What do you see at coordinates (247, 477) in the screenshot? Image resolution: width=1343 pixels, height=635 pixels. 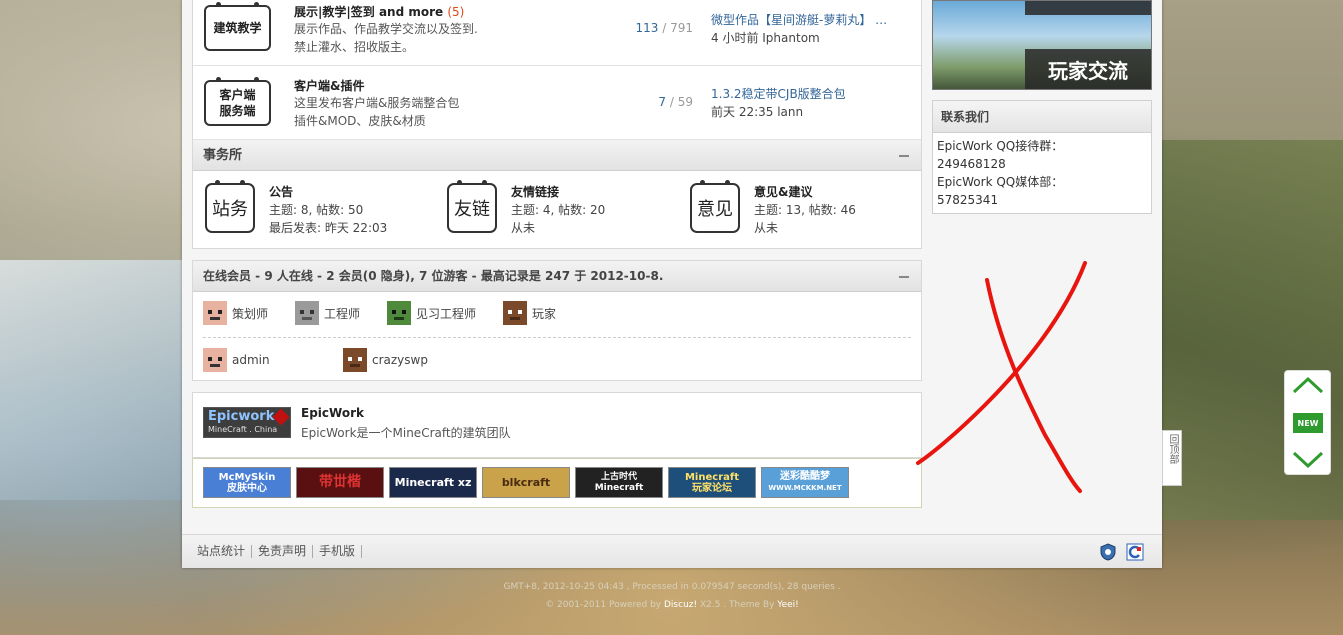 I see `link-text: McMySkin` at bounding box center [247, 477].